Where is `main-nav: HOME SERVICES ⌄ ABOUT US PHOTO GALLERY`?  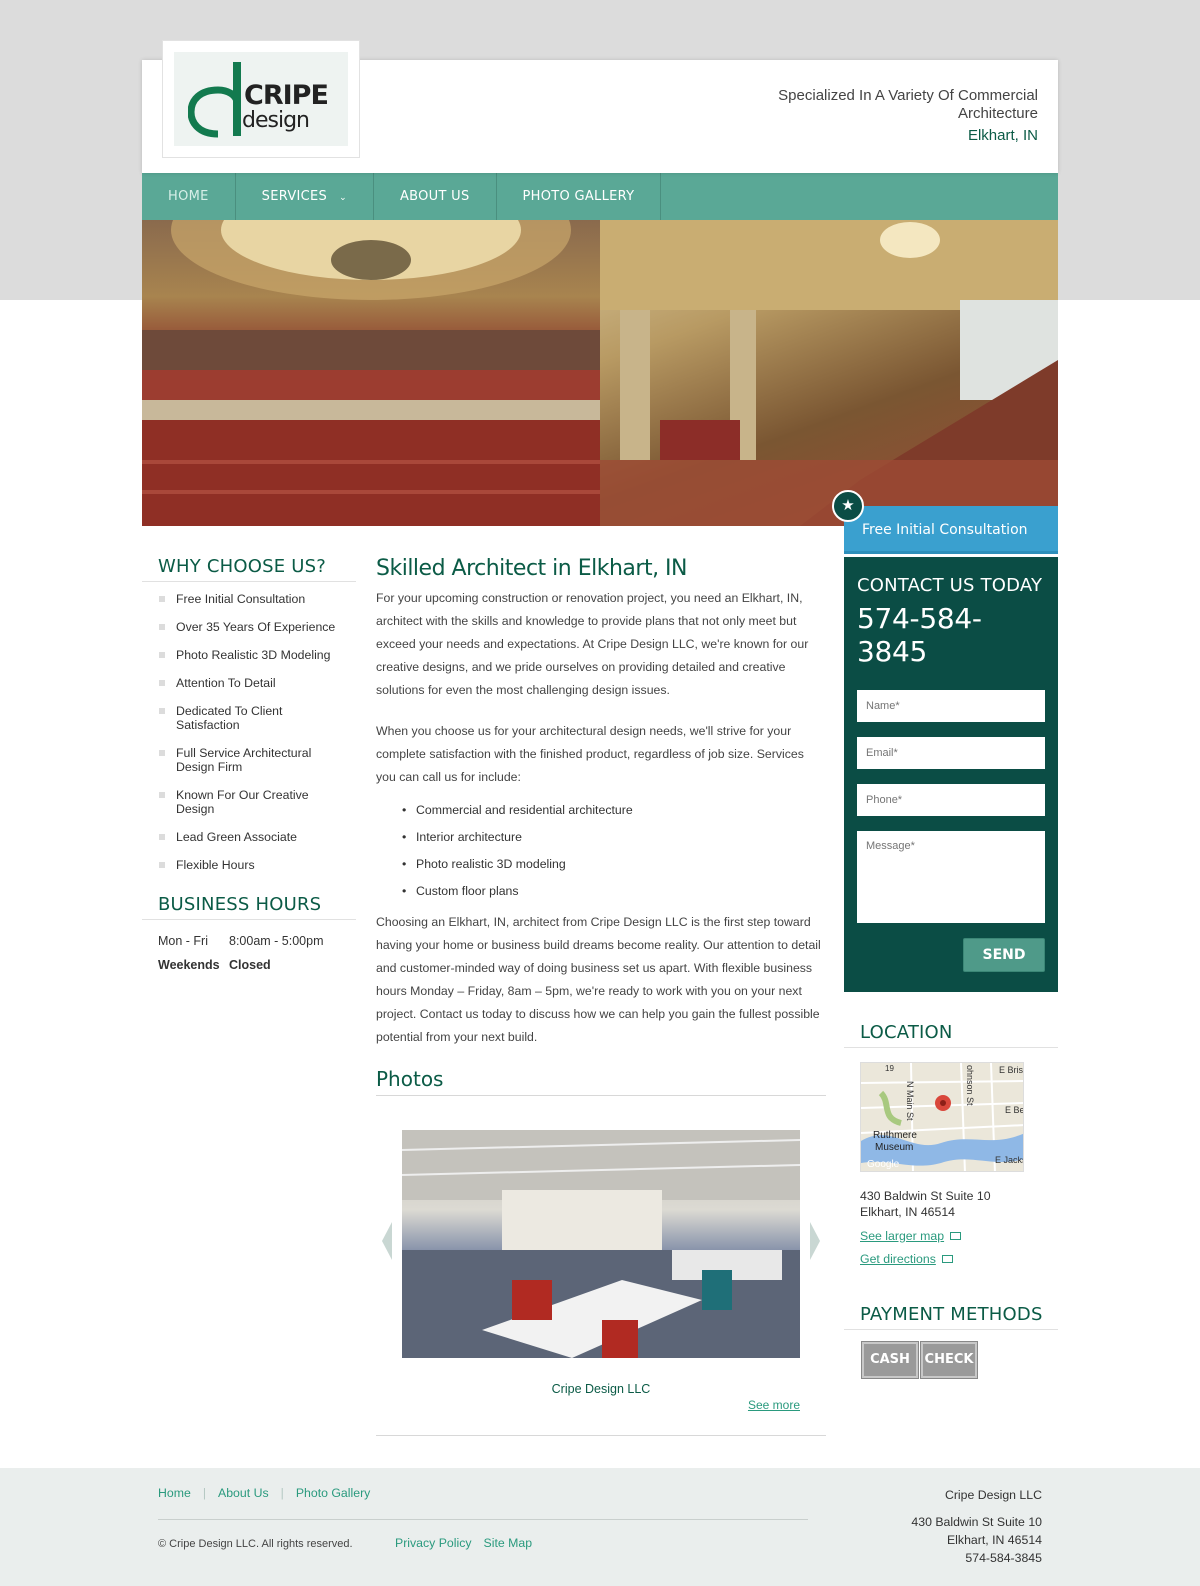
main-nav: HOME SERVICES ⌄ ABOUT US PHOTO GALLERY is located at coordinates (600, 196).